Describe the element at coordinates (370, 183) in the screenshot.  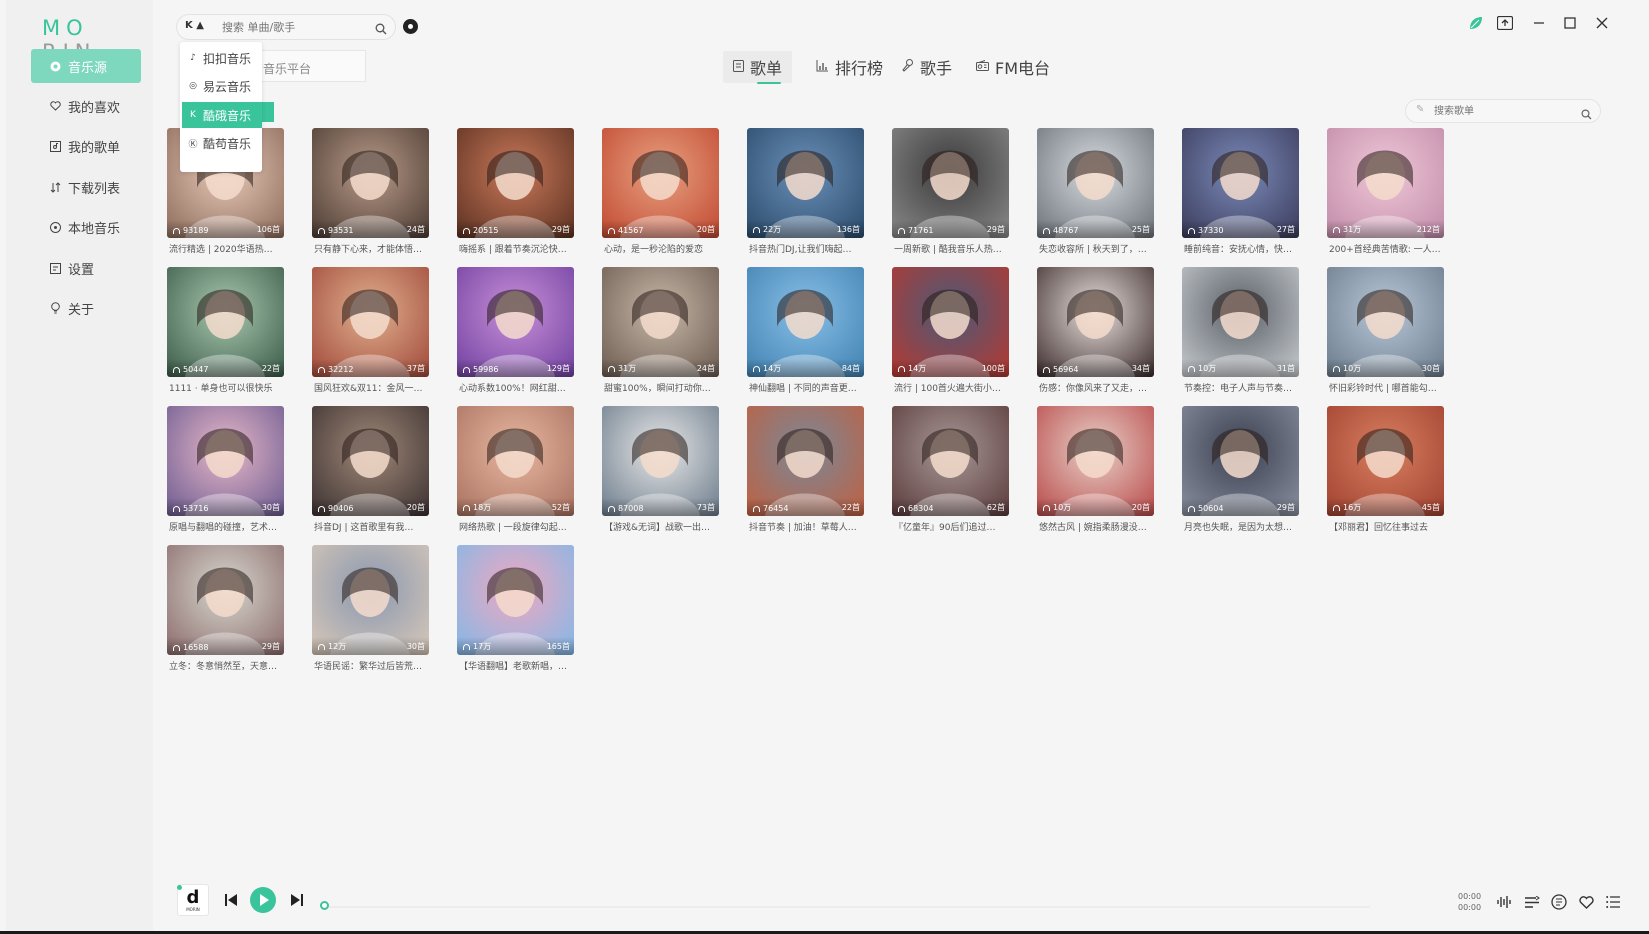
I see `playlist-cover: 93531 24首` at that location.